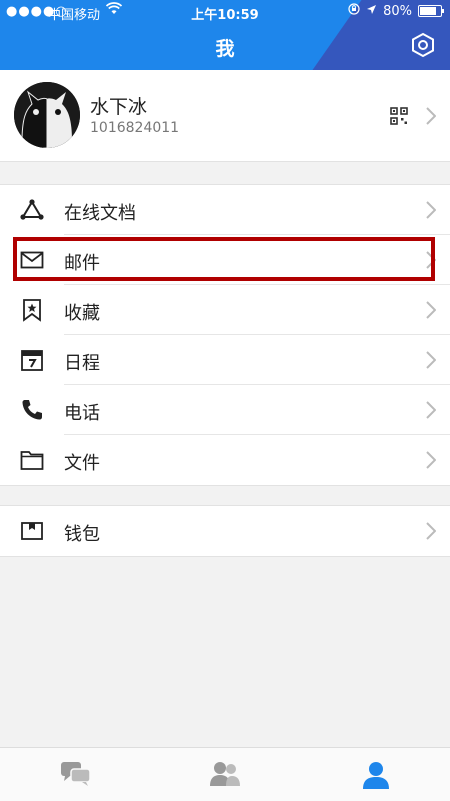 The width and height of the screenshot is (450, 801). Describe the element at coordinates (82, 313) in the screenshot. I see `menu-item-label: 收藏` at that location.